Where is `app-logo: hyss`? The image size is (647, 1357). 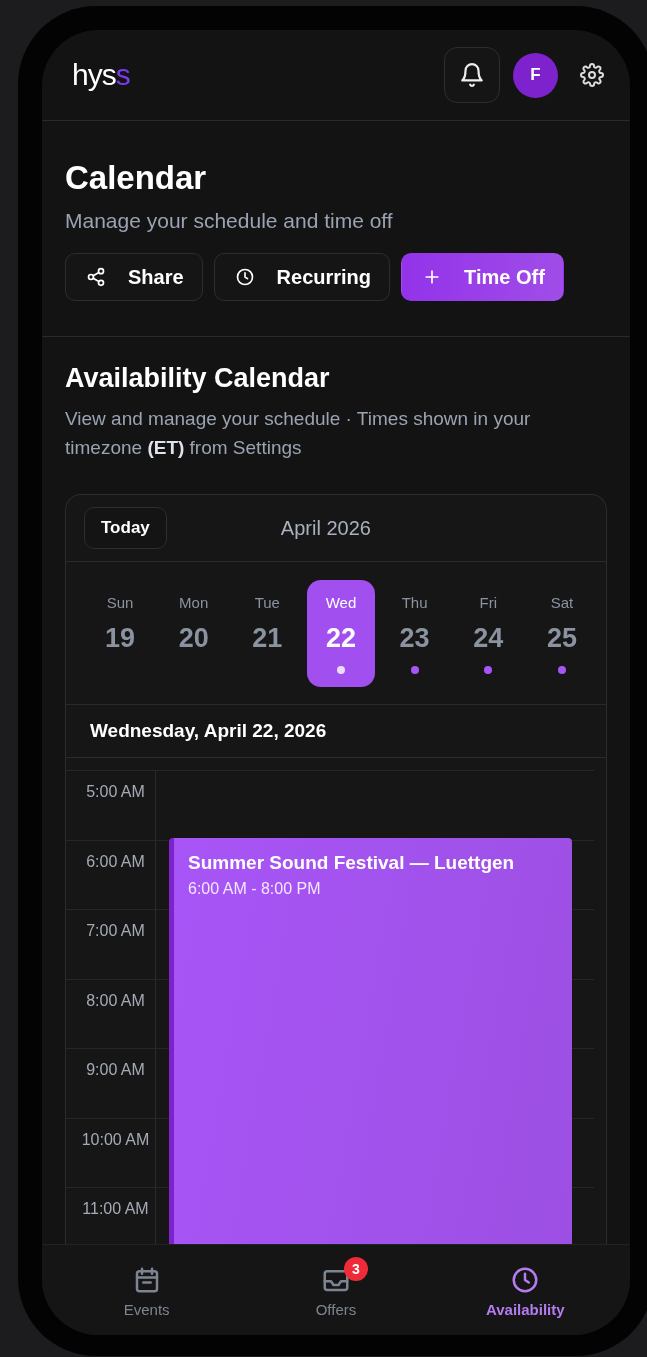 app-logo: hyss is located at coordinates (101, 75).